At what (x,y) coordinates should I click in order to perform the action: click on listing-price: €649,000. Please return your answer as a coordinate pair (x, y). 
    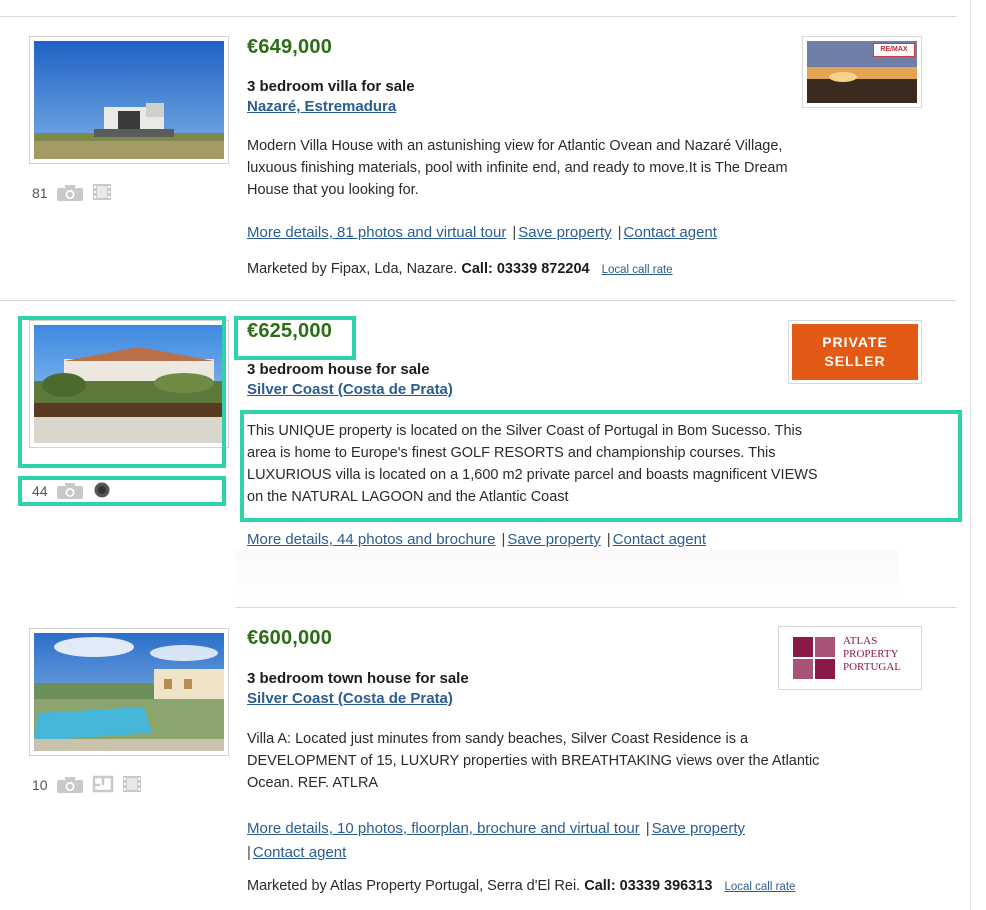
    Looking at the image, I should click on (290, 47).